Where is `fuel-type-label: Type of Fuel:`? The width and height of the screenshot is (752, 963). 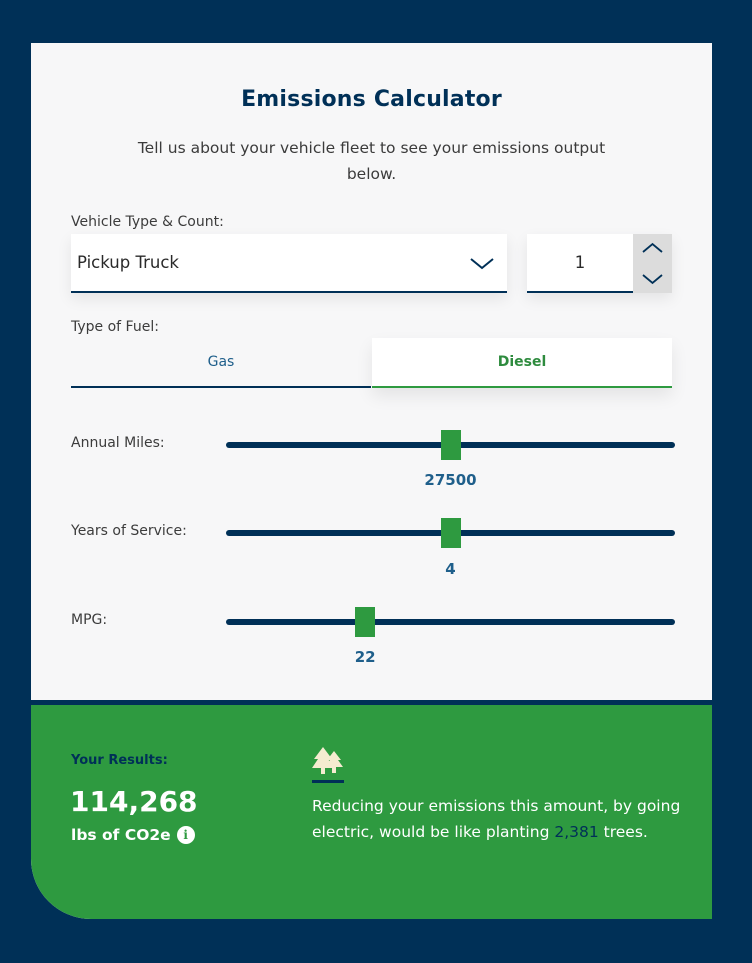 fuel-type-label: Type of Fuel: is located at coordinates (115, 327).